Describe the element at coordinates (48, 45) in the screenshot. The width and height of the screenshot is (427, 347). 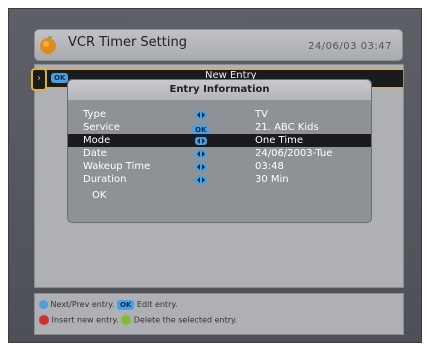
I see `apple-logo-icon` at that location.